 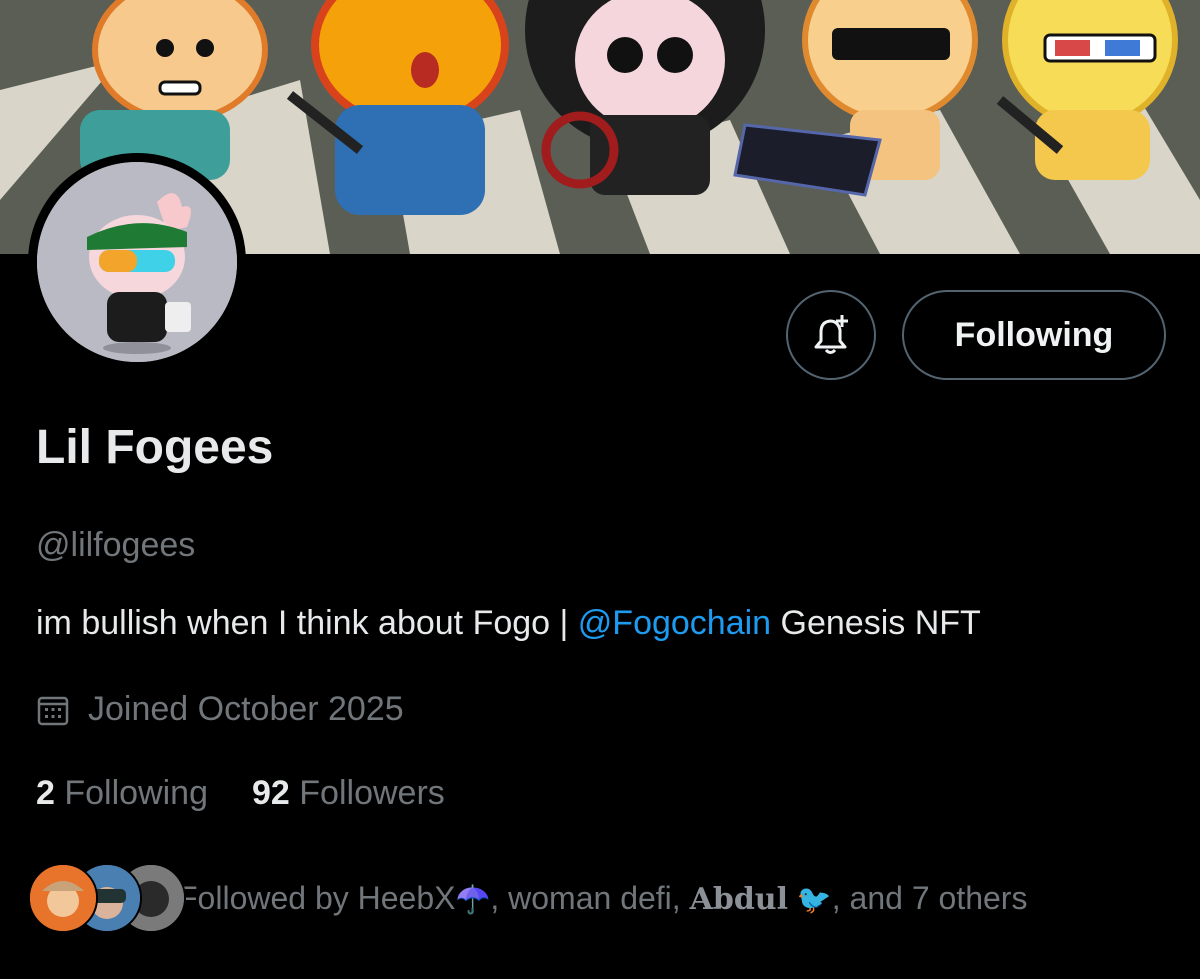 I want to click on bio-text-end: Genesis NFT, so click(x=876, y=623).